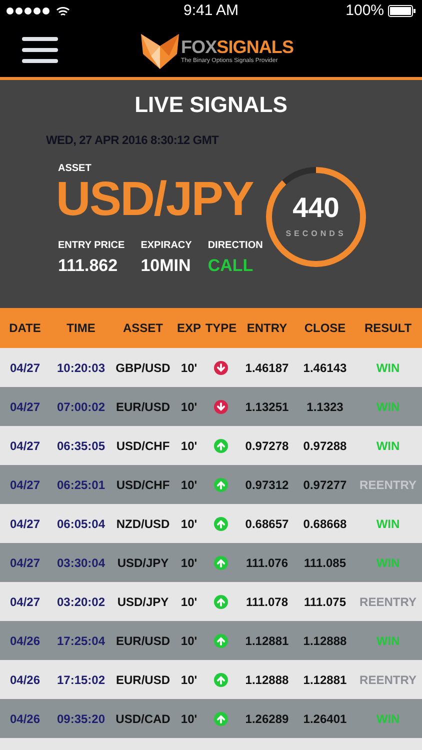 The width and height of the screenshot is (422, 750). Describe the element at coordinates (267, 407) in the screenshot. I see `entry-cell-text: 1.13251` at that location.